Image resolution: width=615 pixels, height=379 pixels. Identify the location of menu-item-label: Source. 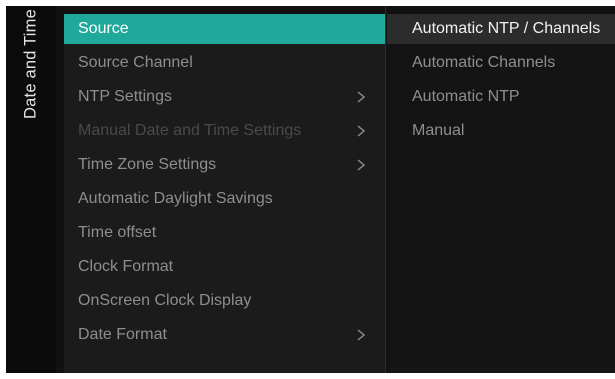
(103, 28).